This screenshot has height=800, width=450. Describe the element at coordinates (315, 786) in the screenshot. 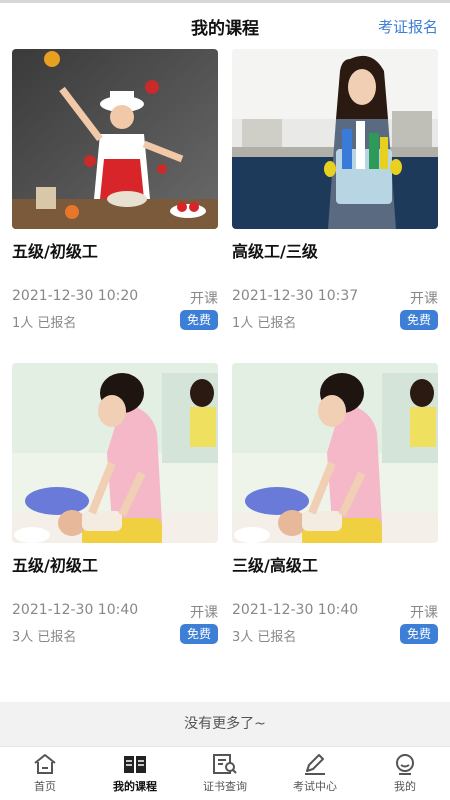

I see `tab-label: 考试中心` at that location.